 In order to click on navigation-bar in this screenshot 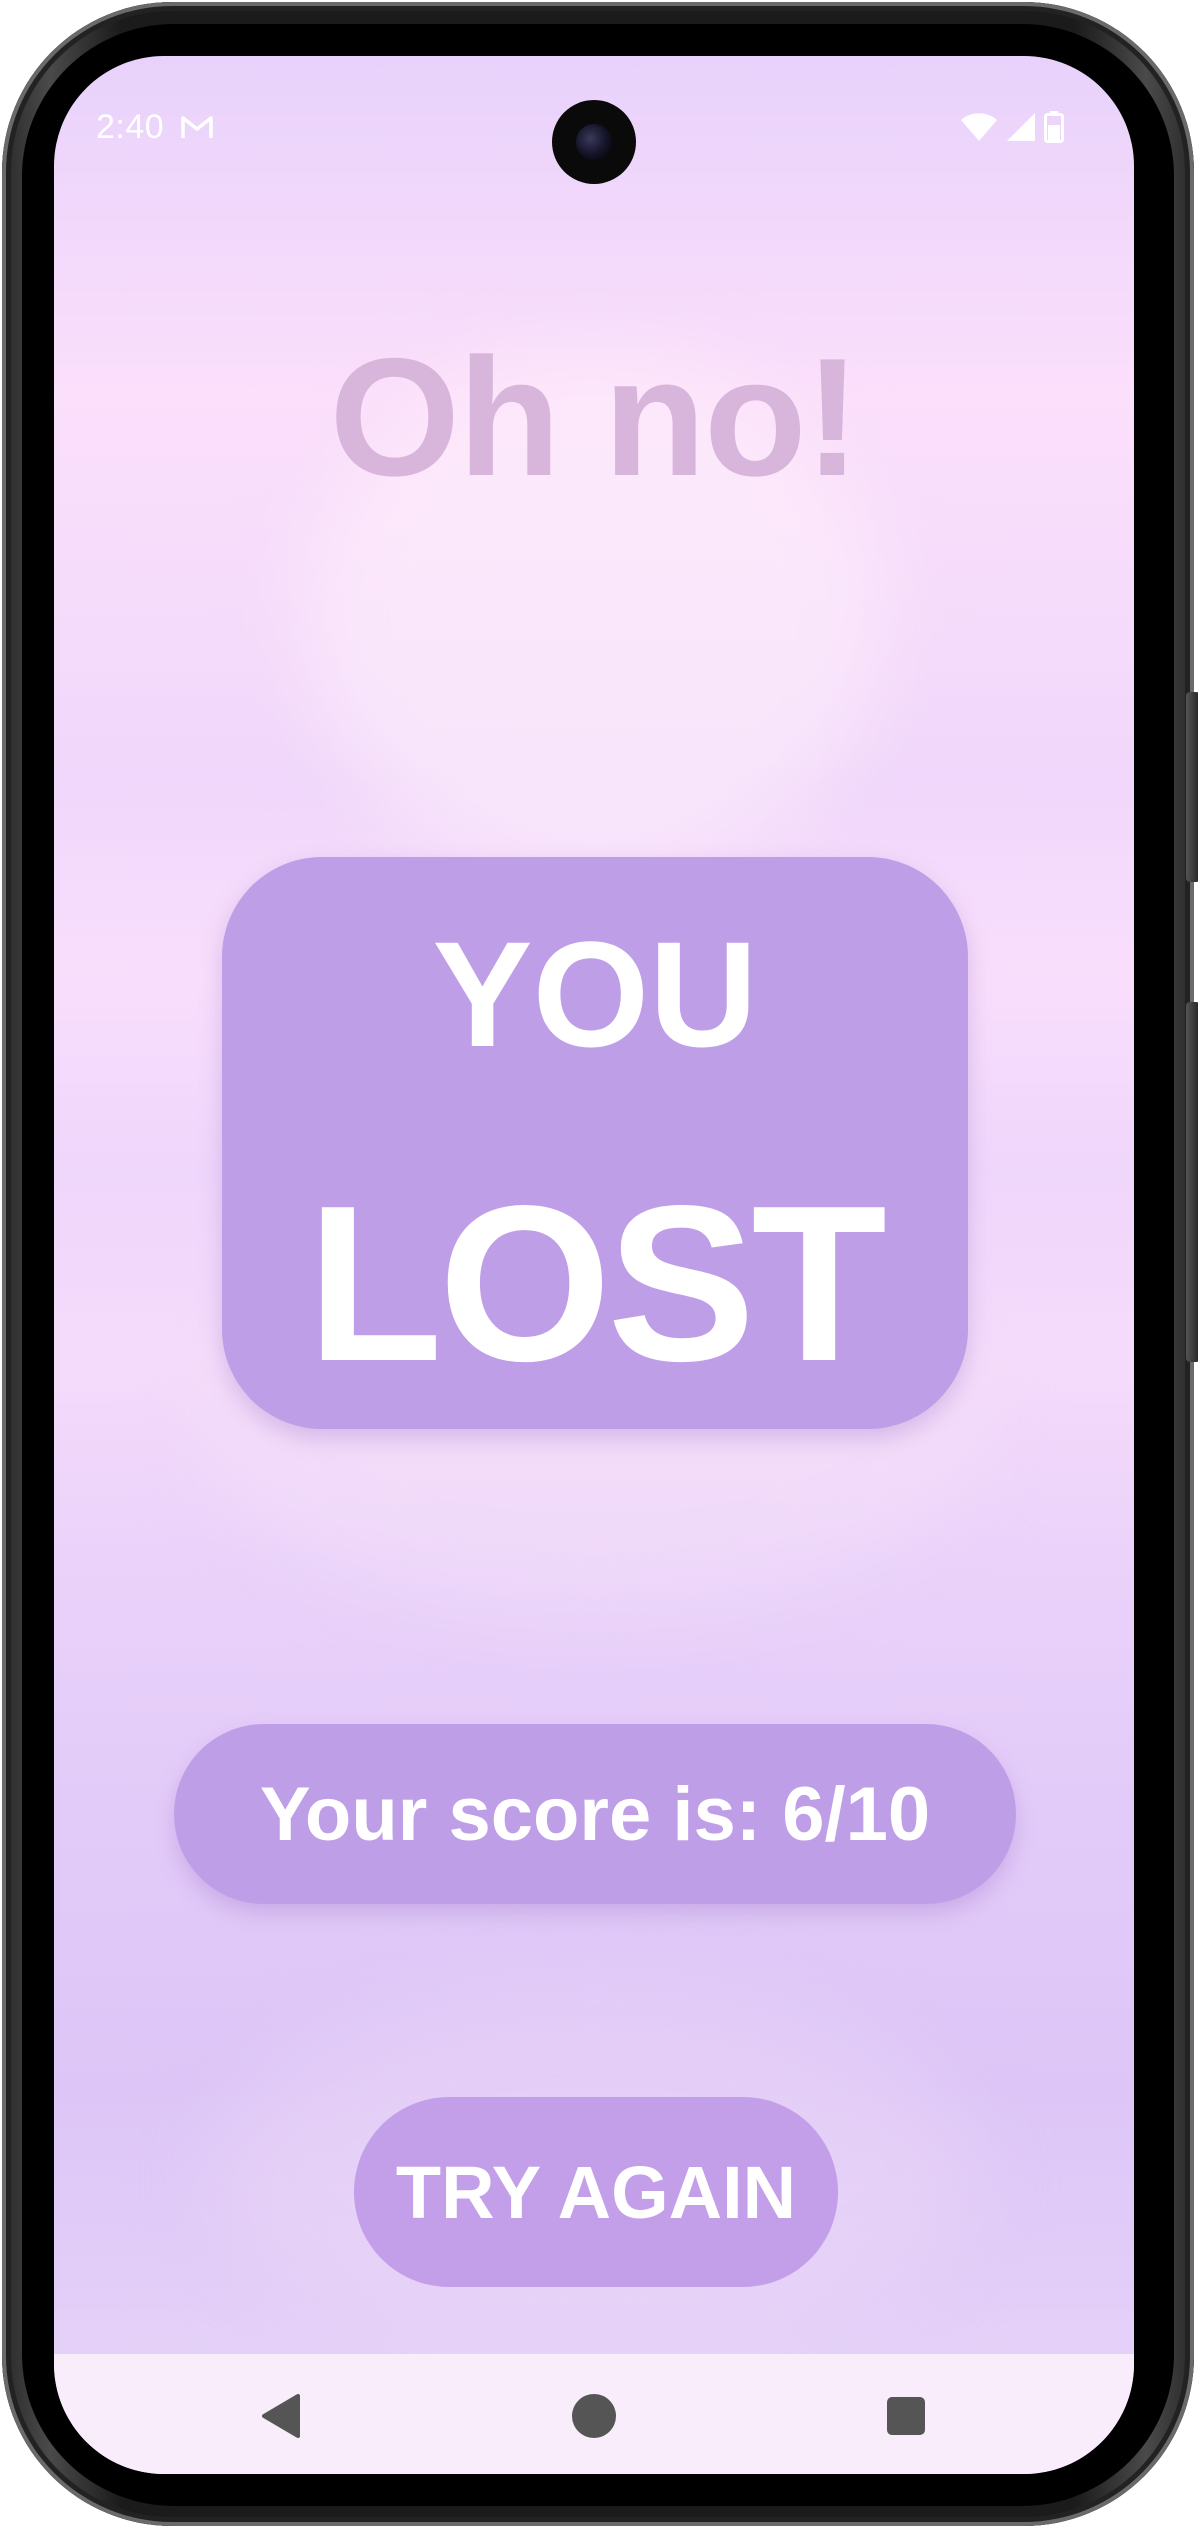, I will do `click(594, 2414)`.